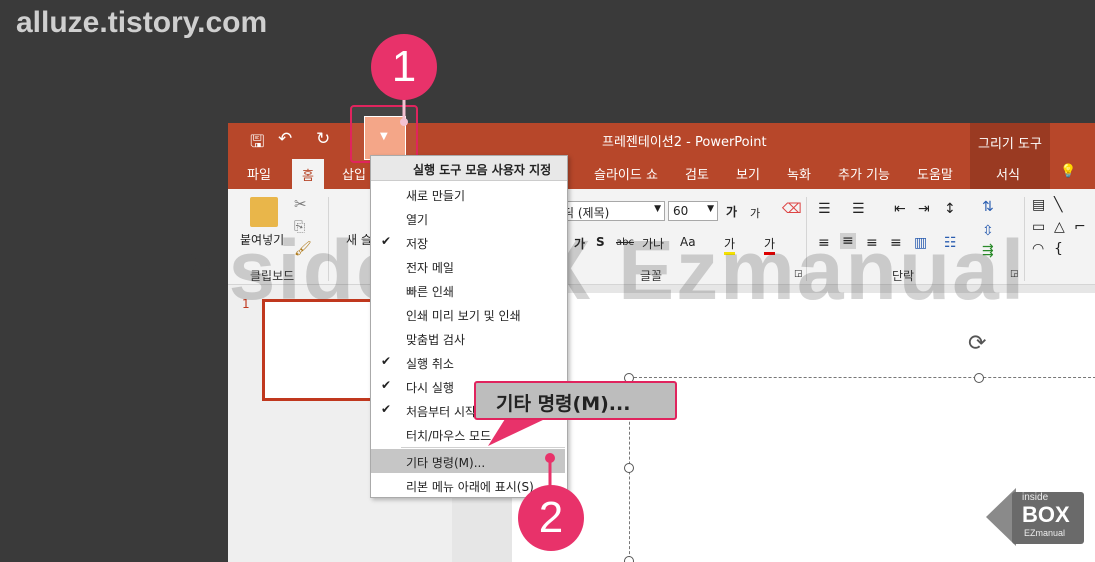 The height and width of the screenshot is (562, 1095). I want to click on badge-1-pointer-dot, so click(404, 122).